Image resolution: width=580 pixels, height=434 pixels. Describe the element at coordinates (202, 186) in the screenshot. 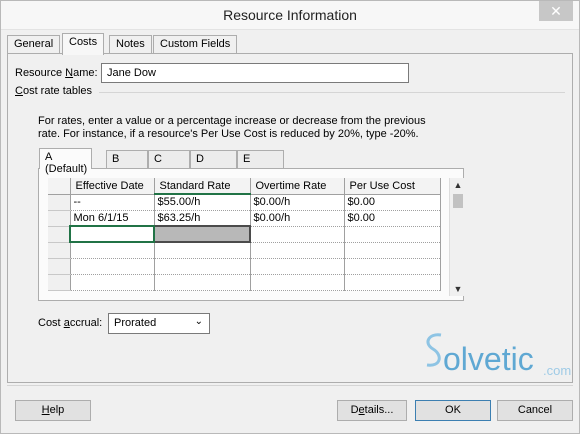

I see `column-header: Standard Rate` at that location.